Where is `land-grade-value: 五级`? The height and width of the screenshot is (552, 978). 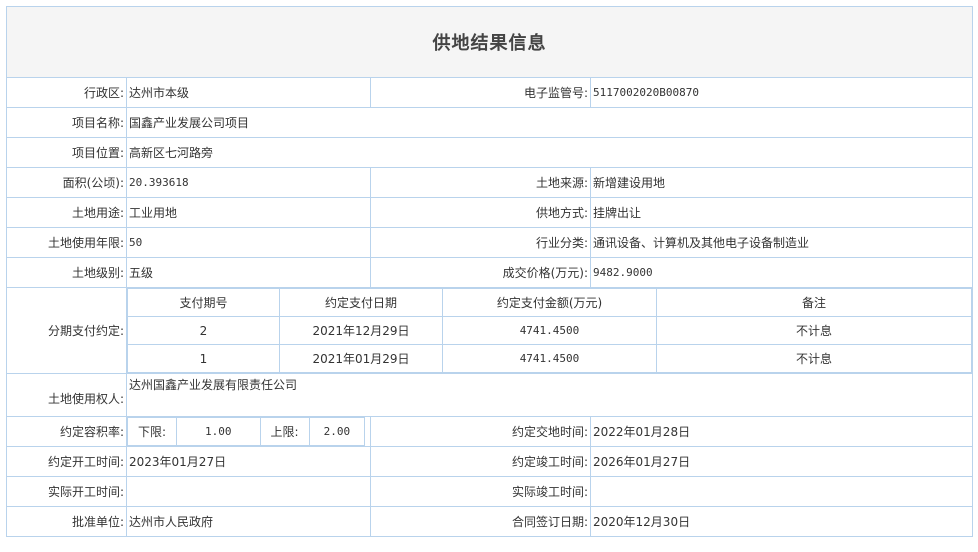
land-grade-value: 五级 is located at coordinates (248, 272).